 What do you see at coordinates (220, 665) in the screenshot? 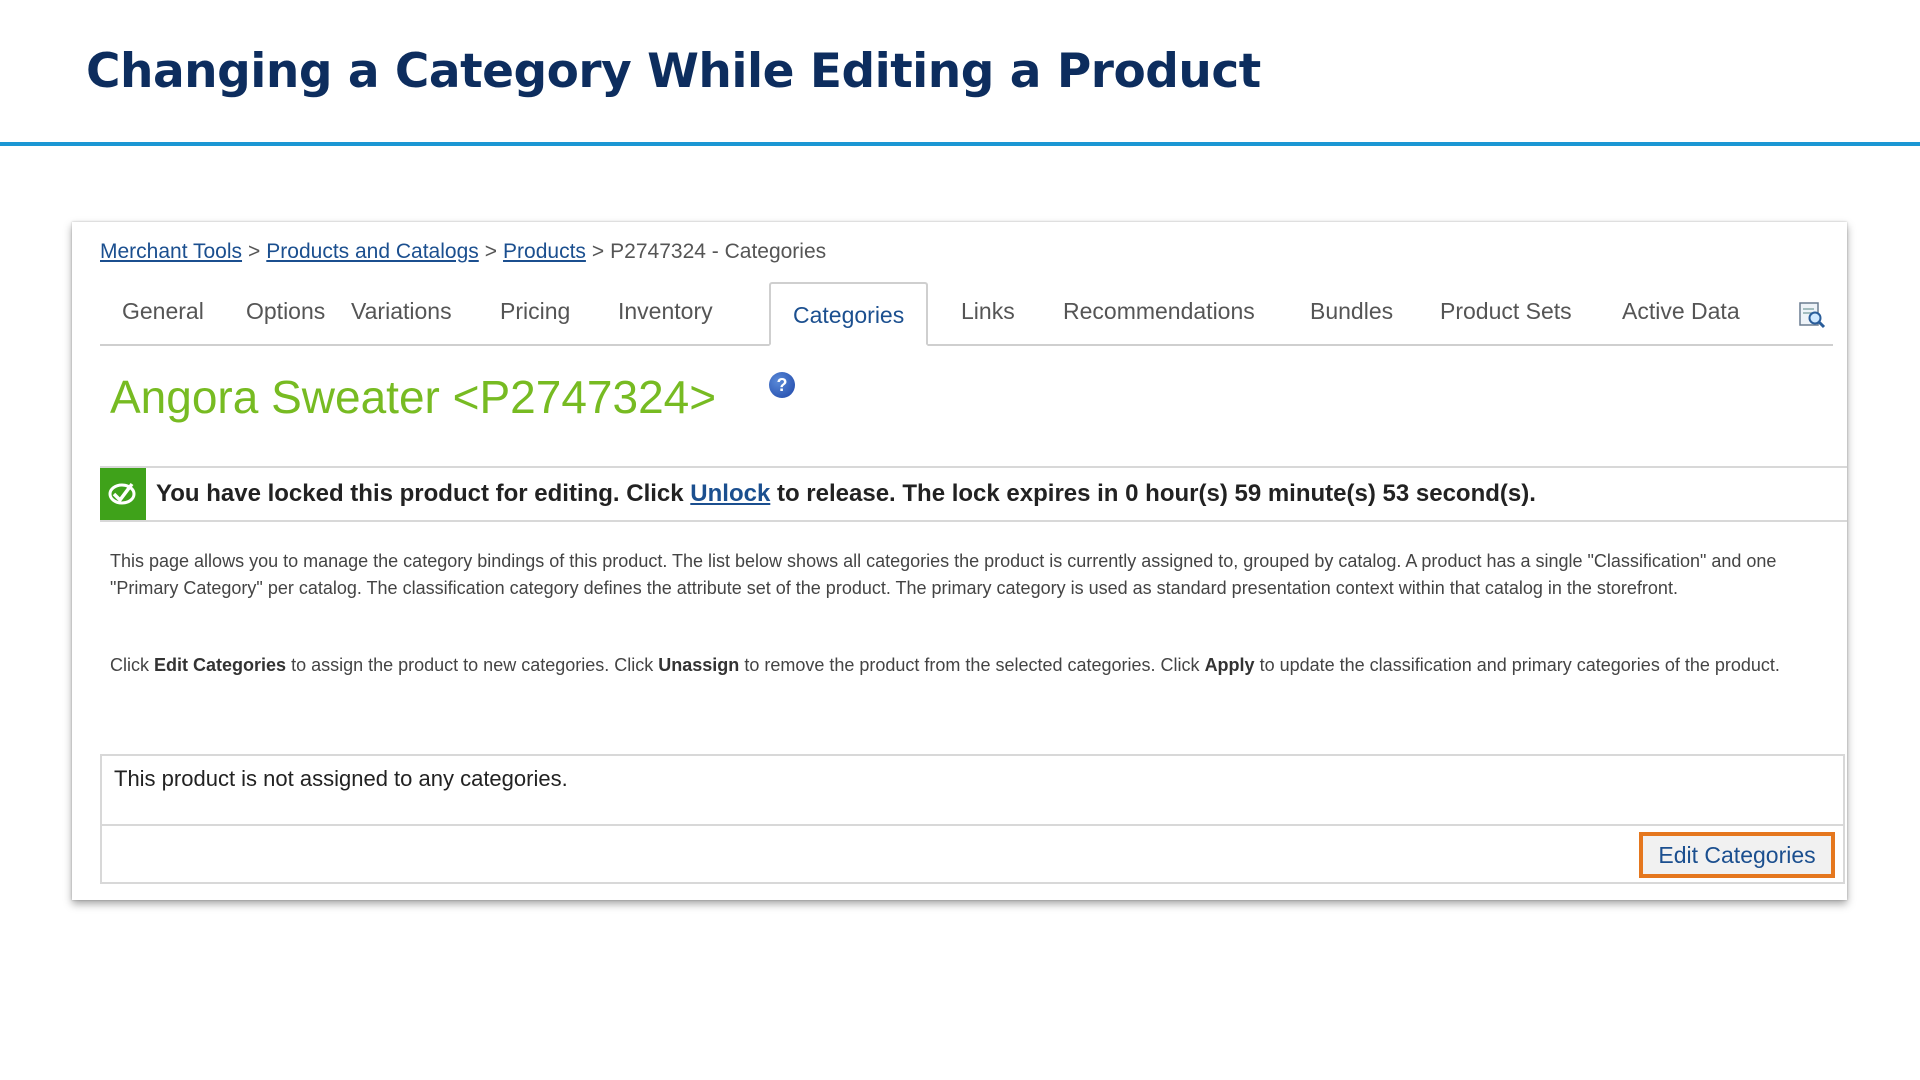
I see `desc-bold-edit-categories: Edit Categories` at bounding box center [220, 665].